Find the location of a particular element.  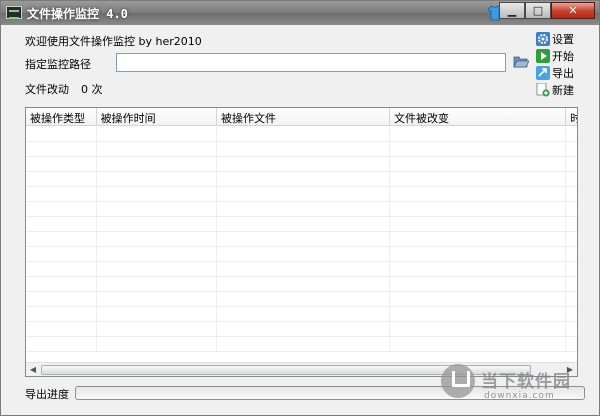

scroll-left-icon: ◀ is located at coordinates (33, 370).